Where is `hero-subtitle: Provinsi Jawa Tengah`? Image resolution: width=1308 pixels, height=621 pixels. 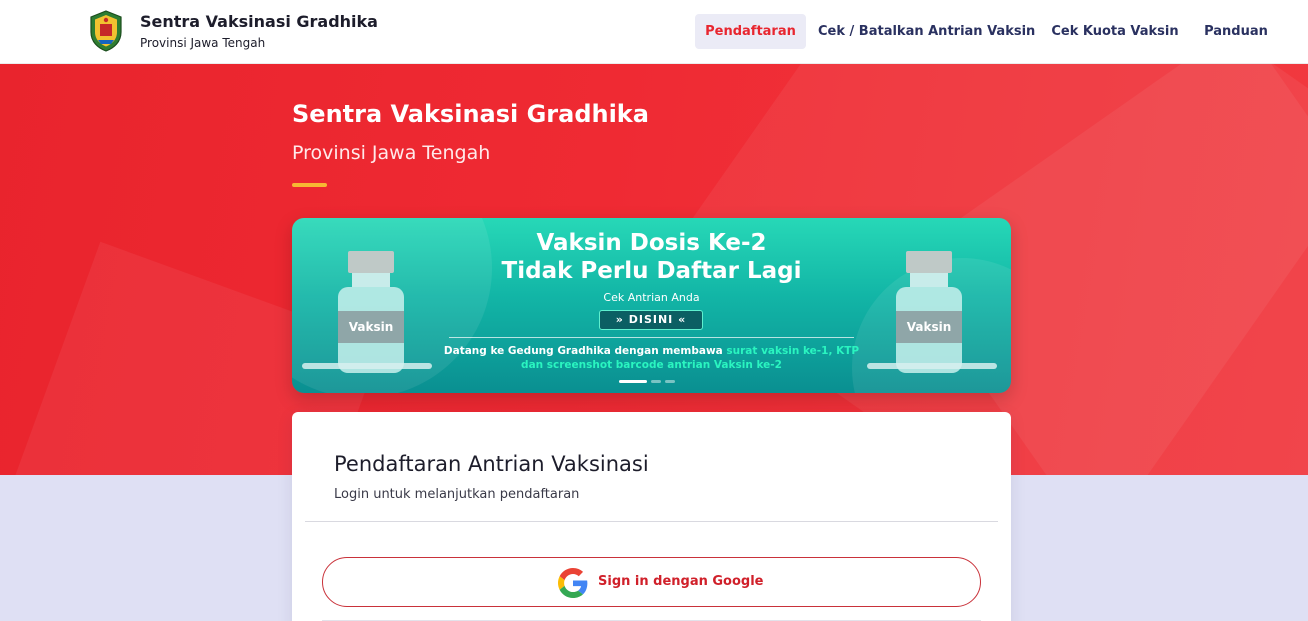 hero-subtitle: Provinsi Jawa Tengah is located at coordinates (391, 153).